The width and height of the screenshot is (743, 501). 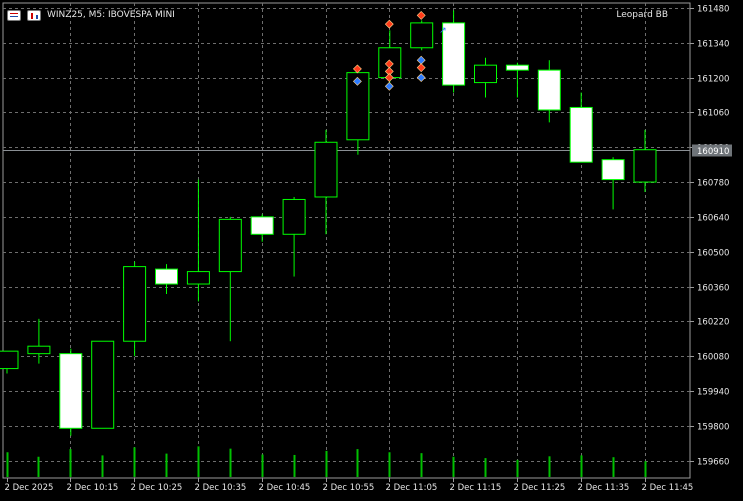 What do you see at coordinates (412, 488) in the screenshot?
I see `x-tick-label: 2 Dec 11:05` at bounding box center [412, 488].